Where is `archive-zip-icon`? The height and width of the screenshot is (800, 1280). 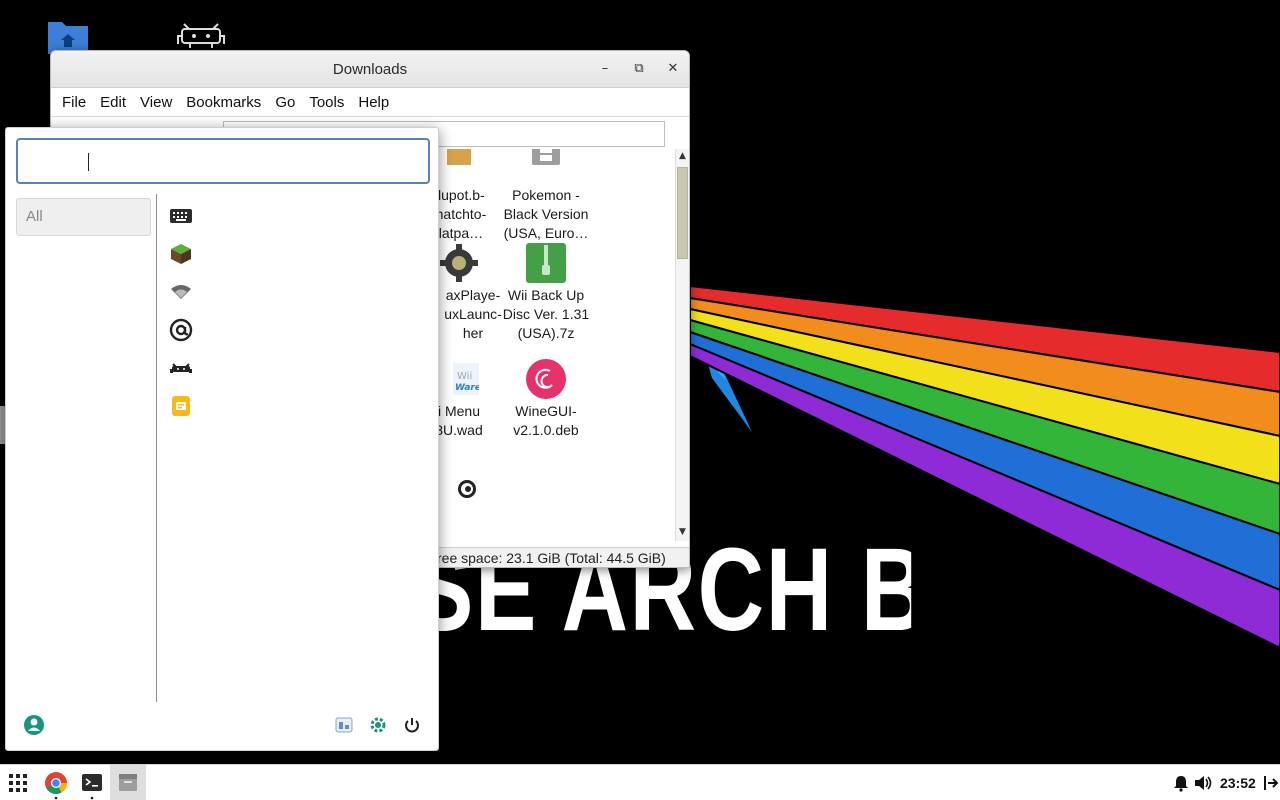 archive-zip-icon is located at coordinates (546, 263).